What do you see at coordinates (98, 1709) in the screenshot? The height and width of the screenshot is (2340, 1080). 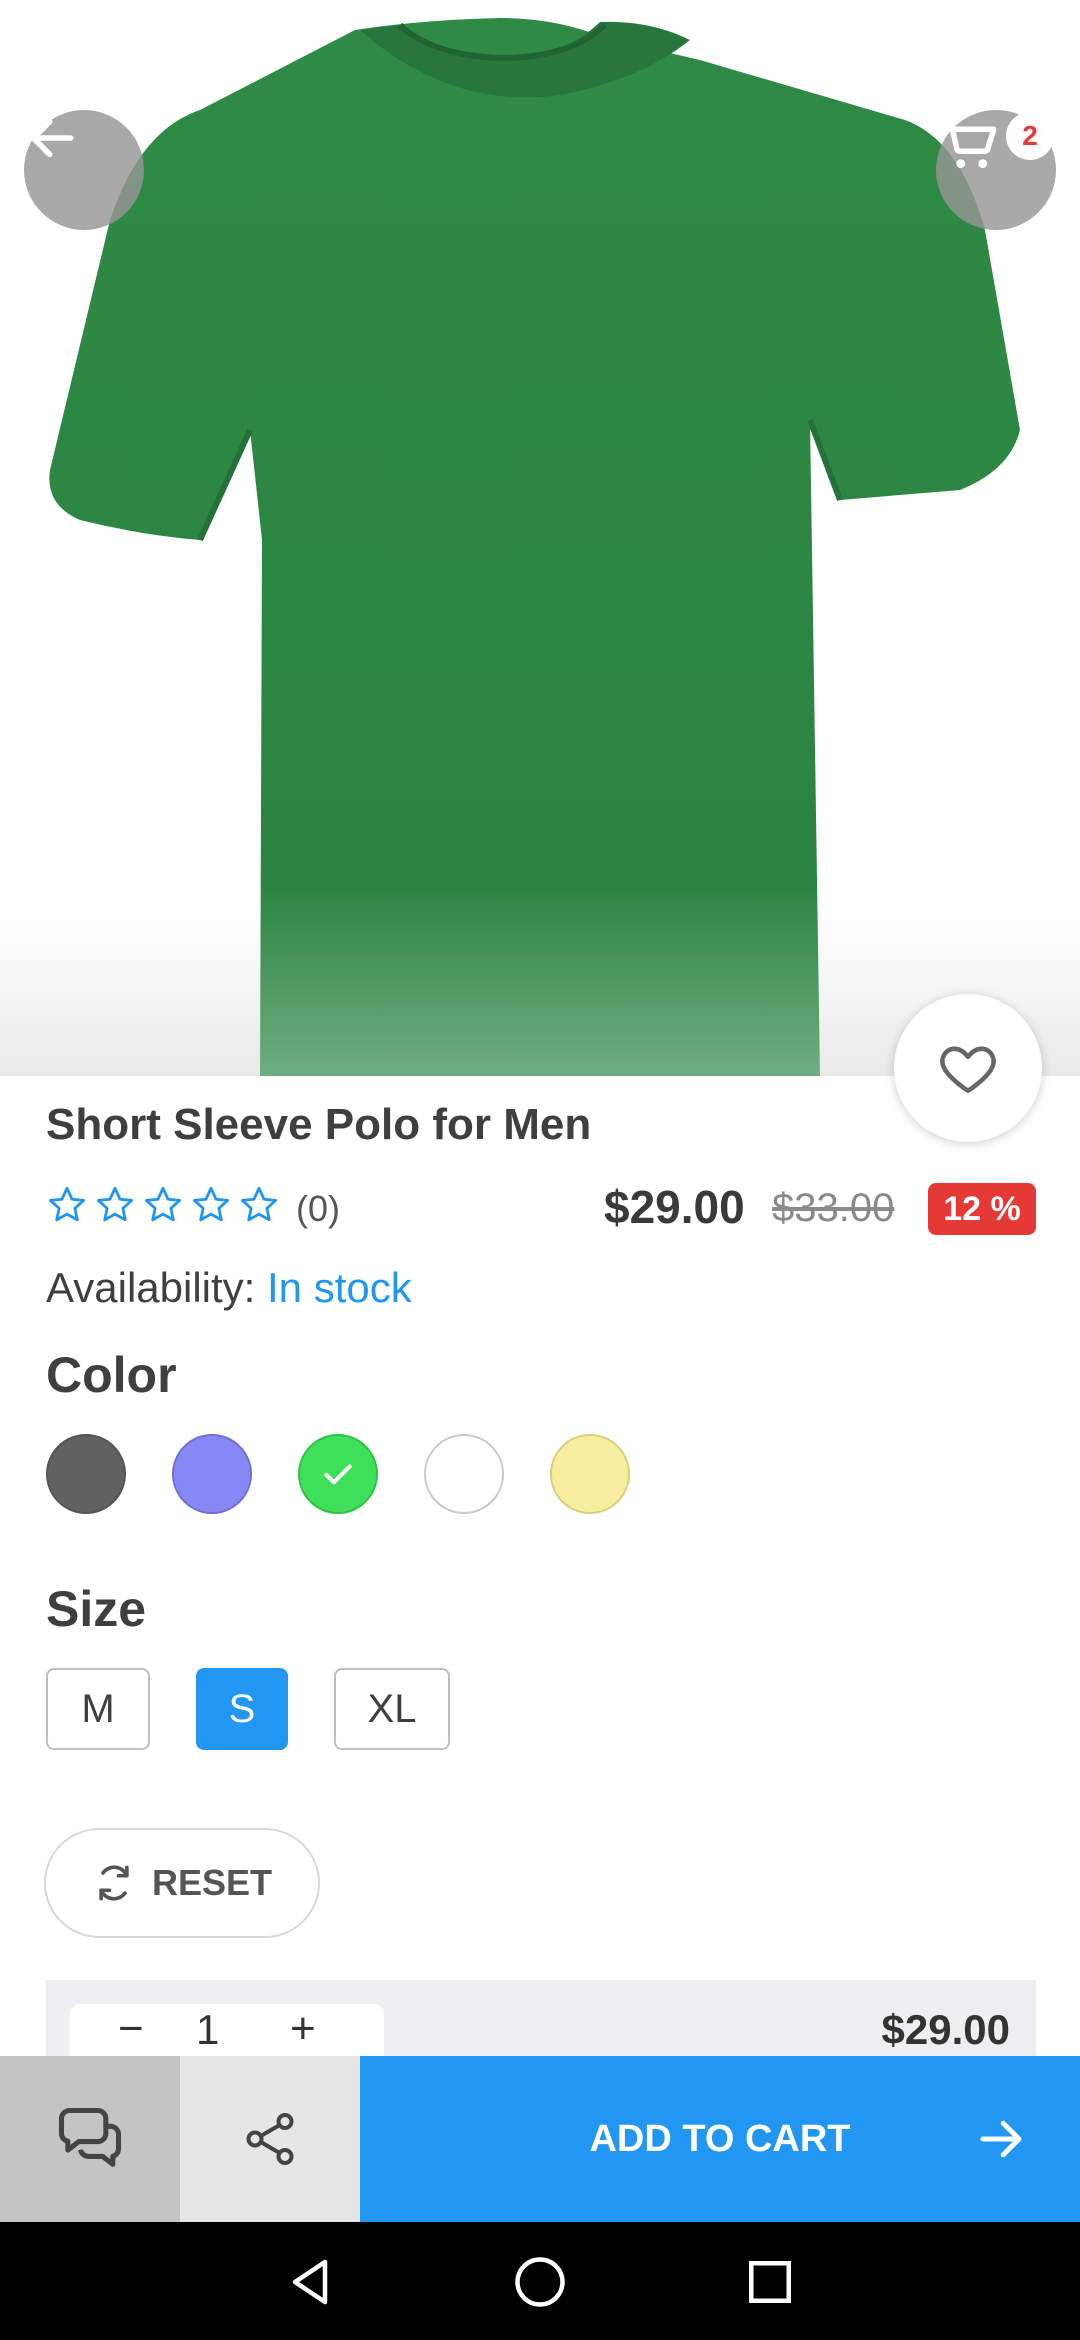 I see `size-option-m: M` at bounding box center [98, 1709].